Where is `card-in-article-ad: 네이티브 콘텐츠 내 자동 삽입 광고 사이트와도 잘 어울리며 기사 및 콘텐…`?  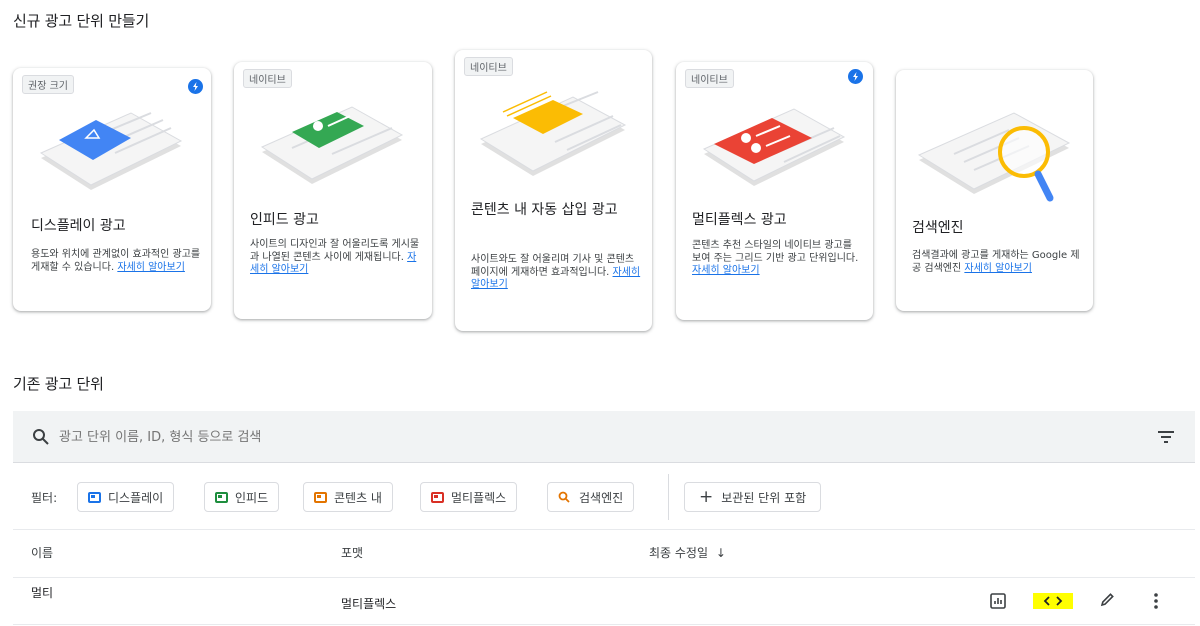 card-in-article-ad: 네이티브 콘텐츠 내 자동 삽입 광고 사이트와도 잘 어울리며 기사 및 콘텐… is located at coordinates (553, 190).